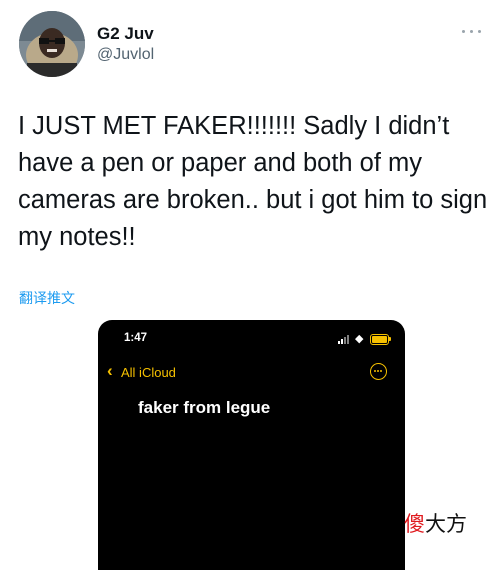  I want to click on back-button-label: All iCloud, so click(148, 372).